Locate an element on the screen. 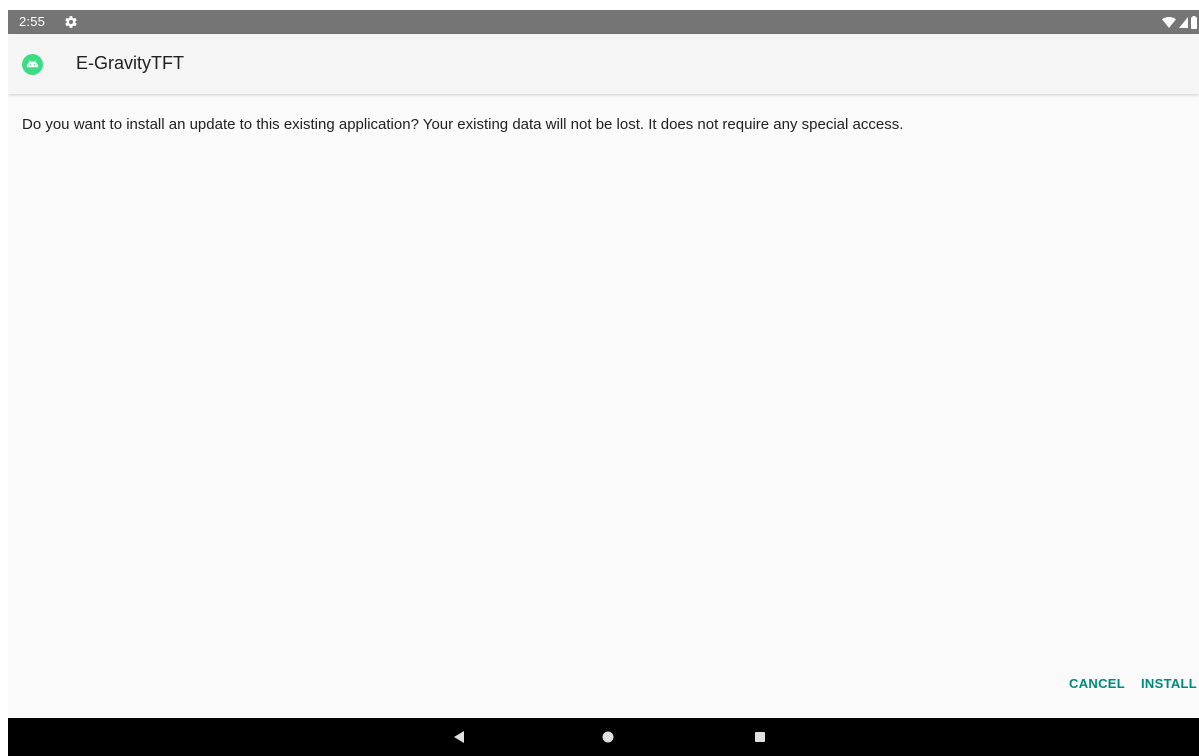  install-button: INSTALL is located at coordinates (1169, 683).